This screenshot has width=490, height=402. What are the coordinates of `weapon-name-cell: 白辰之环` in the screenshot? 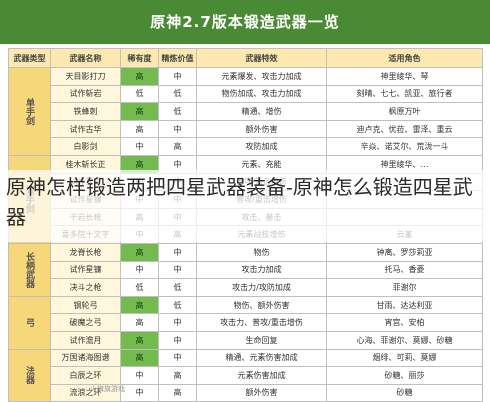 It's located at (85, 375).